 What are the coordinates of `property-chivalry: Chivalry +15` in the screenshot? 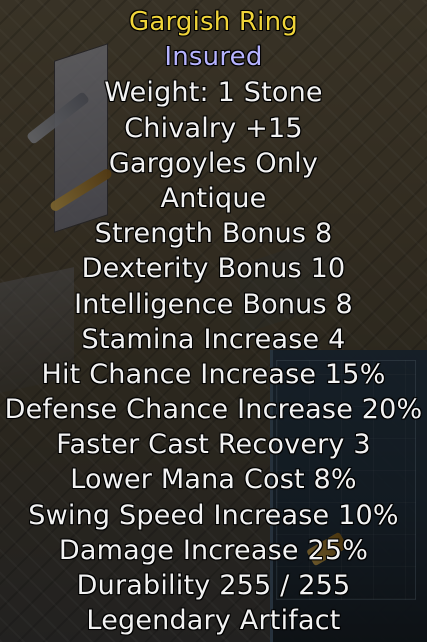 It's located at (213, 128).